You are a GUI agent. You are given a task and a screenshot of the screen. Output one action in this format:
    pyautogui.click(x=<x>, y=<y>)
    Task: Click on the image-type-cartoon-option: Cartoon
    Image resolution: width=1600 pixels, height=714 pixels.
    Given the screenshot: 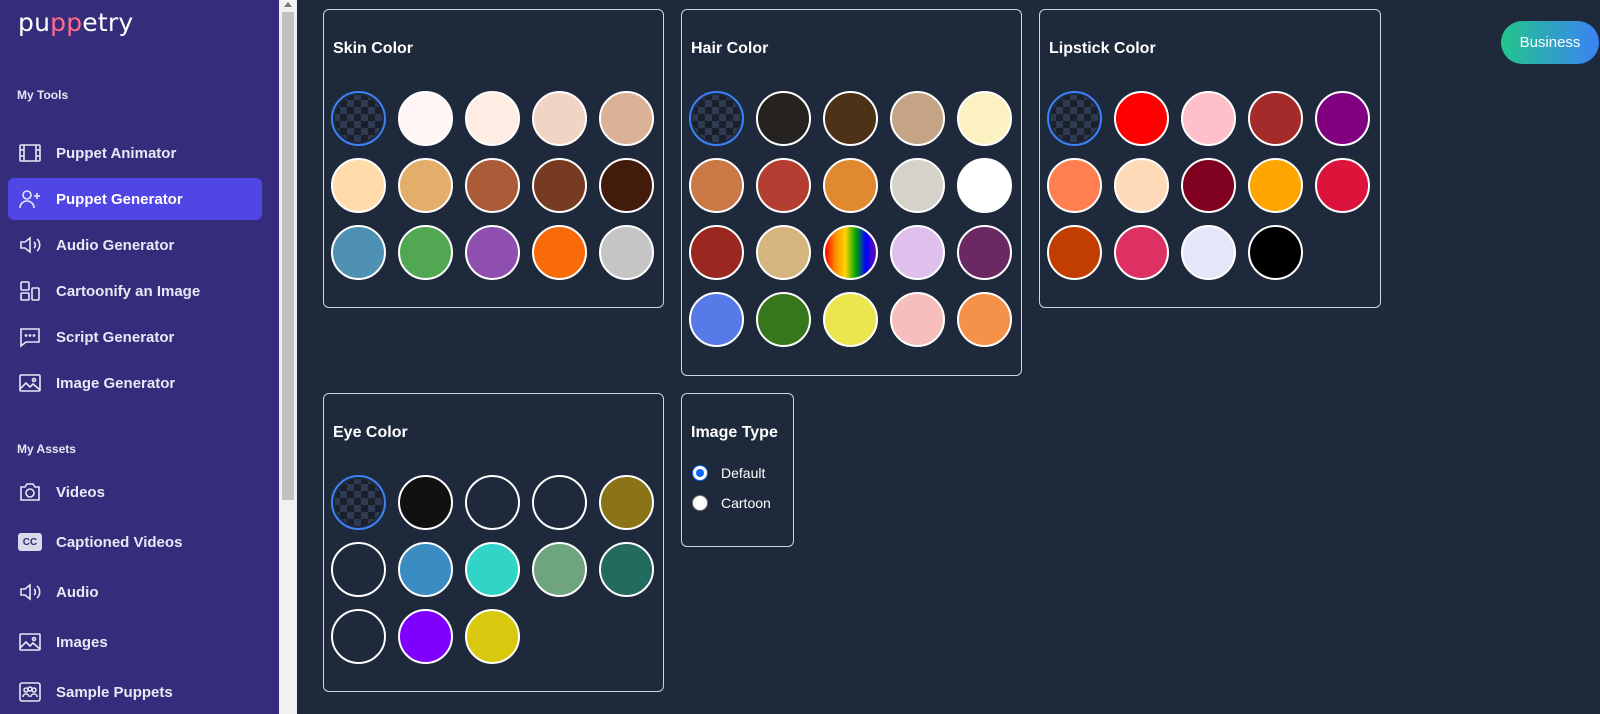 What is the action you would take?
    pyautogui.click(x=731, y=503)
    